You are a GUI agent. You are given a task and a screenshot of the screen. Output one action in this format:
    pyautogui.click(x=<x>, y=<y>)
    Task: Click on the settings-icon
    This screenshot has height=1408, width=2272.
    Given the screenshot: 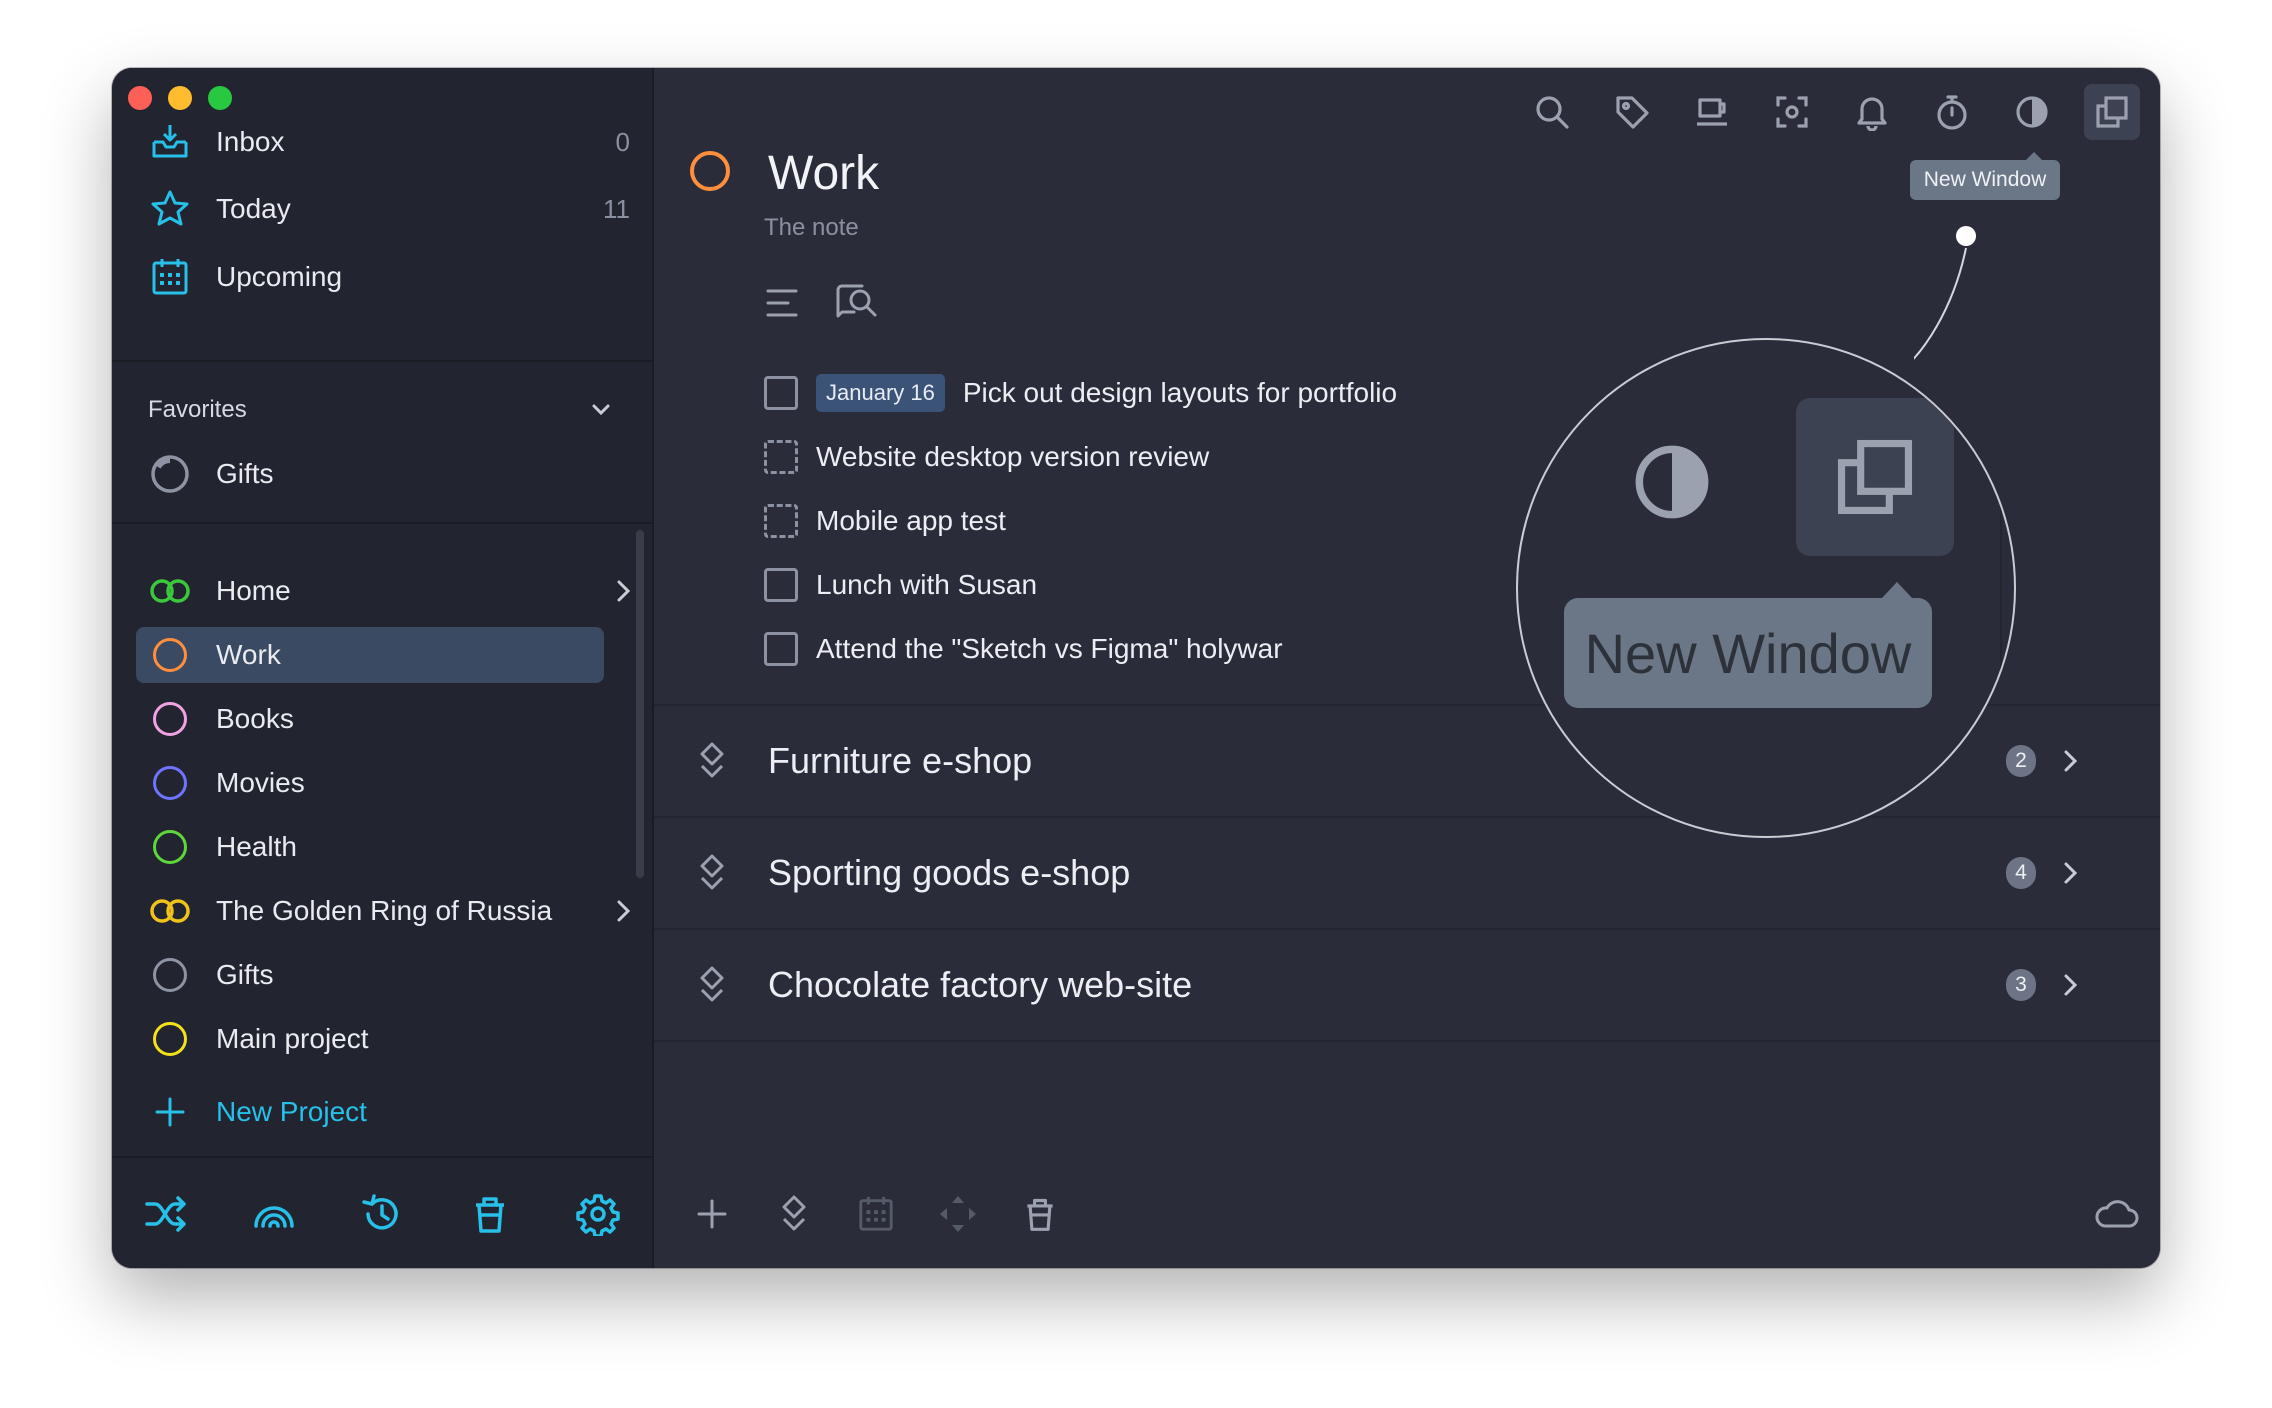 What is the action you would take?
    pyautogui.click(x=598, y=1214)
    